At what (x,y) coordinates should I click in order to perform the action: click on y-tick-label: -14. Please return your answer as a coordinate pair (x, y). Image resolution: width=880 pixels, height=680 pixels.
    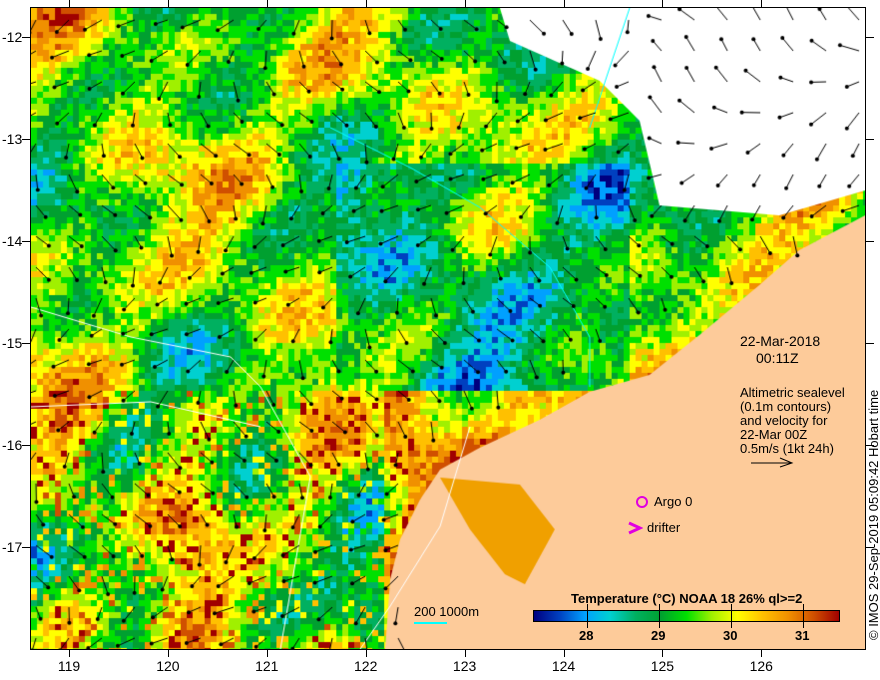
    Looking at the image, I should click on (12, 241).